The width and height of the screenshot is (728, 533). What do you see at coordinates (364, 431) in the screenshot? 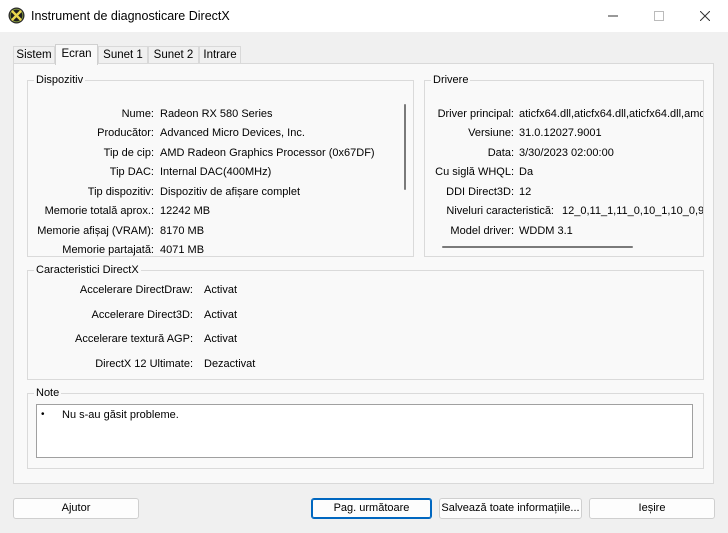
I see `notes-list: • Nu s-au găsit probleme.` at bounding box center [364, 431].